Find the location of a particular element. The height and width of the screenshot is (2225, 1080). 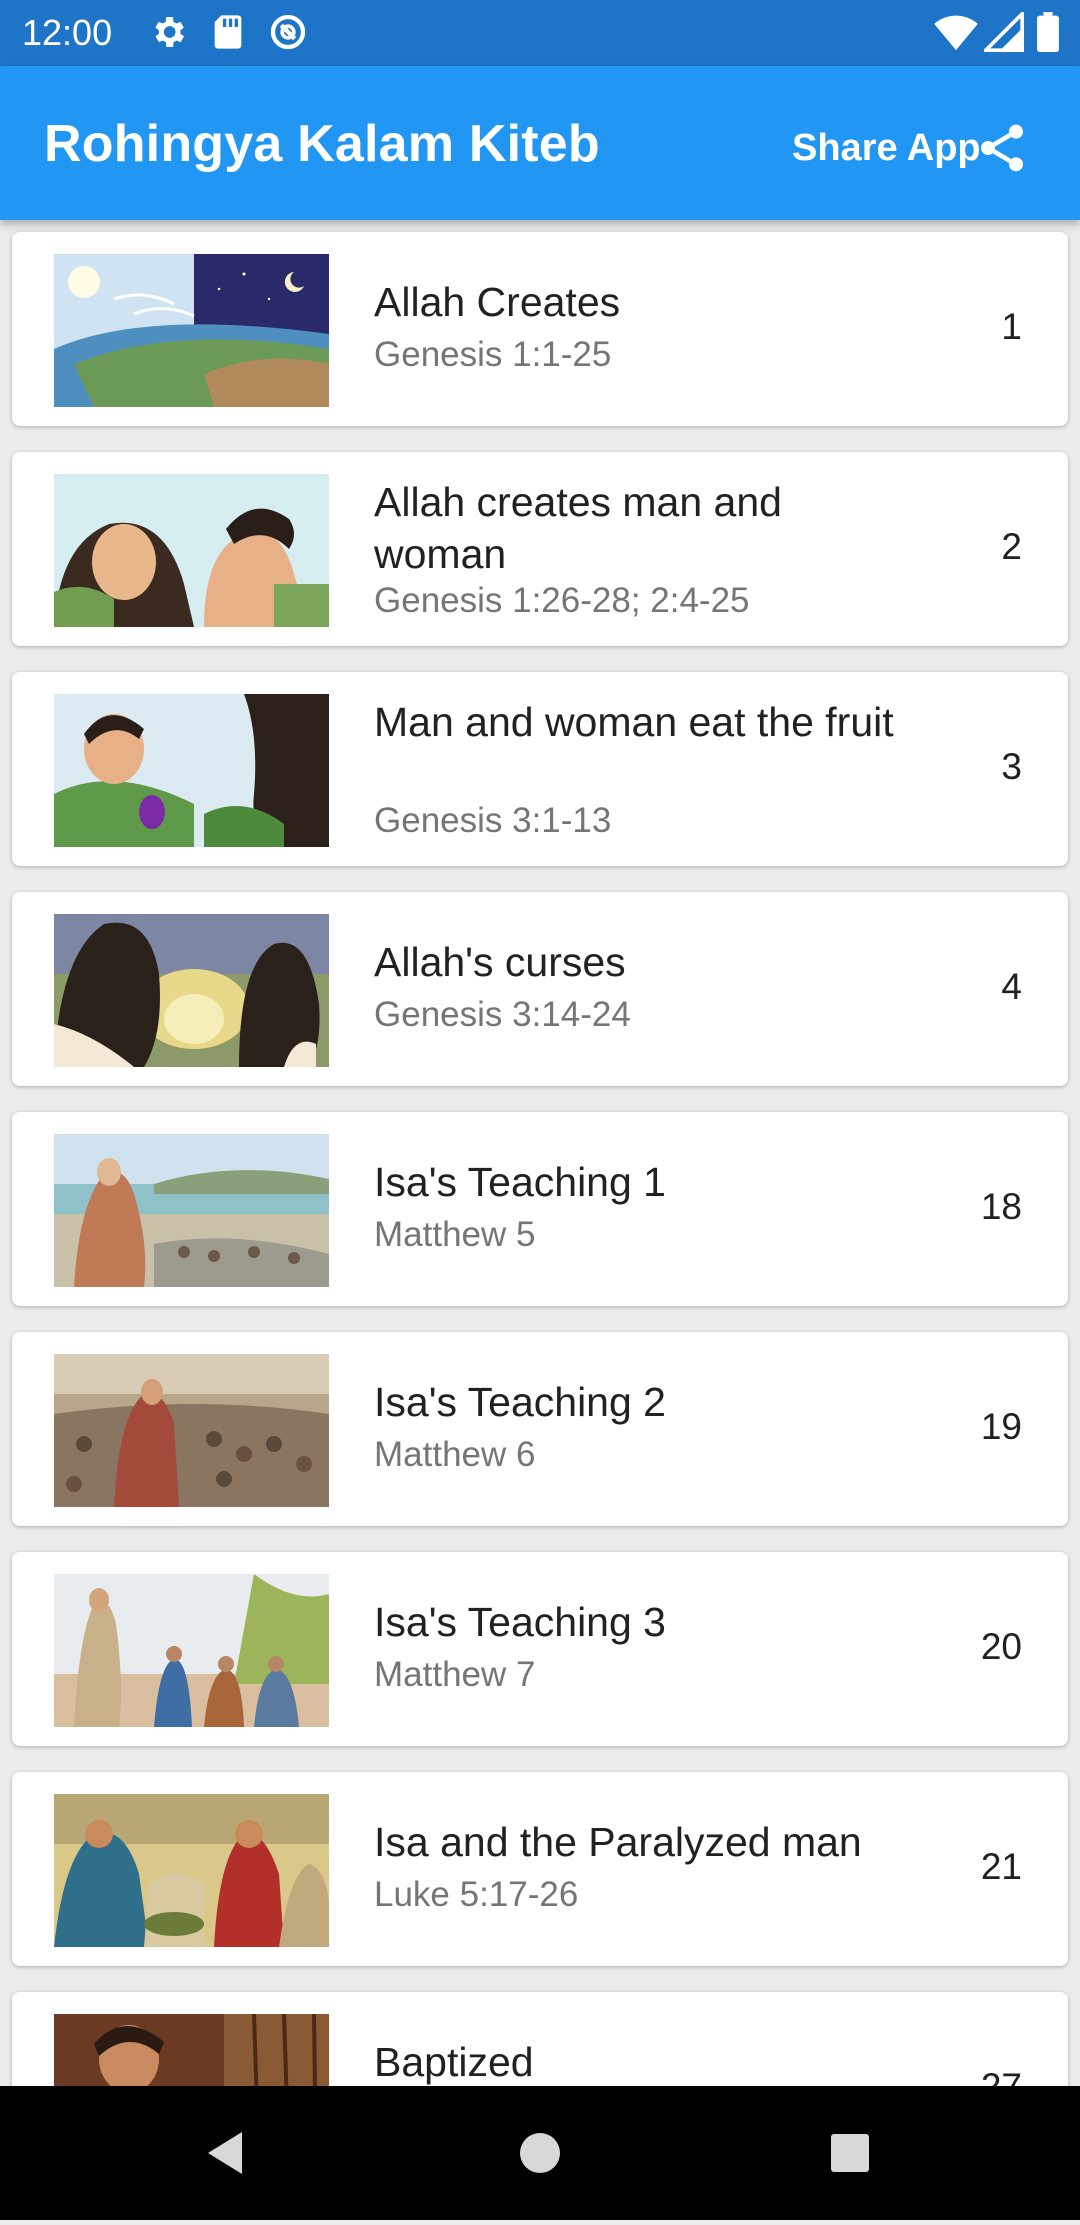

home-icon is located at coordinates (540, 2153).